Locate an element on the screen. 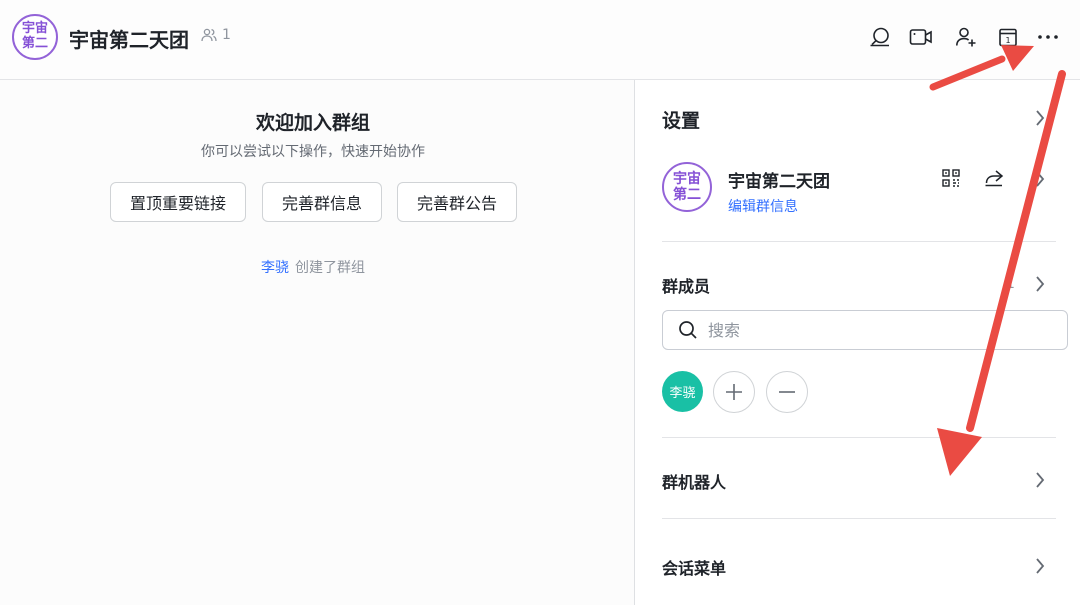 This screenshot has width=1080, height=605. creator-name-link: 李骁 is located at coordinates (275, 268).